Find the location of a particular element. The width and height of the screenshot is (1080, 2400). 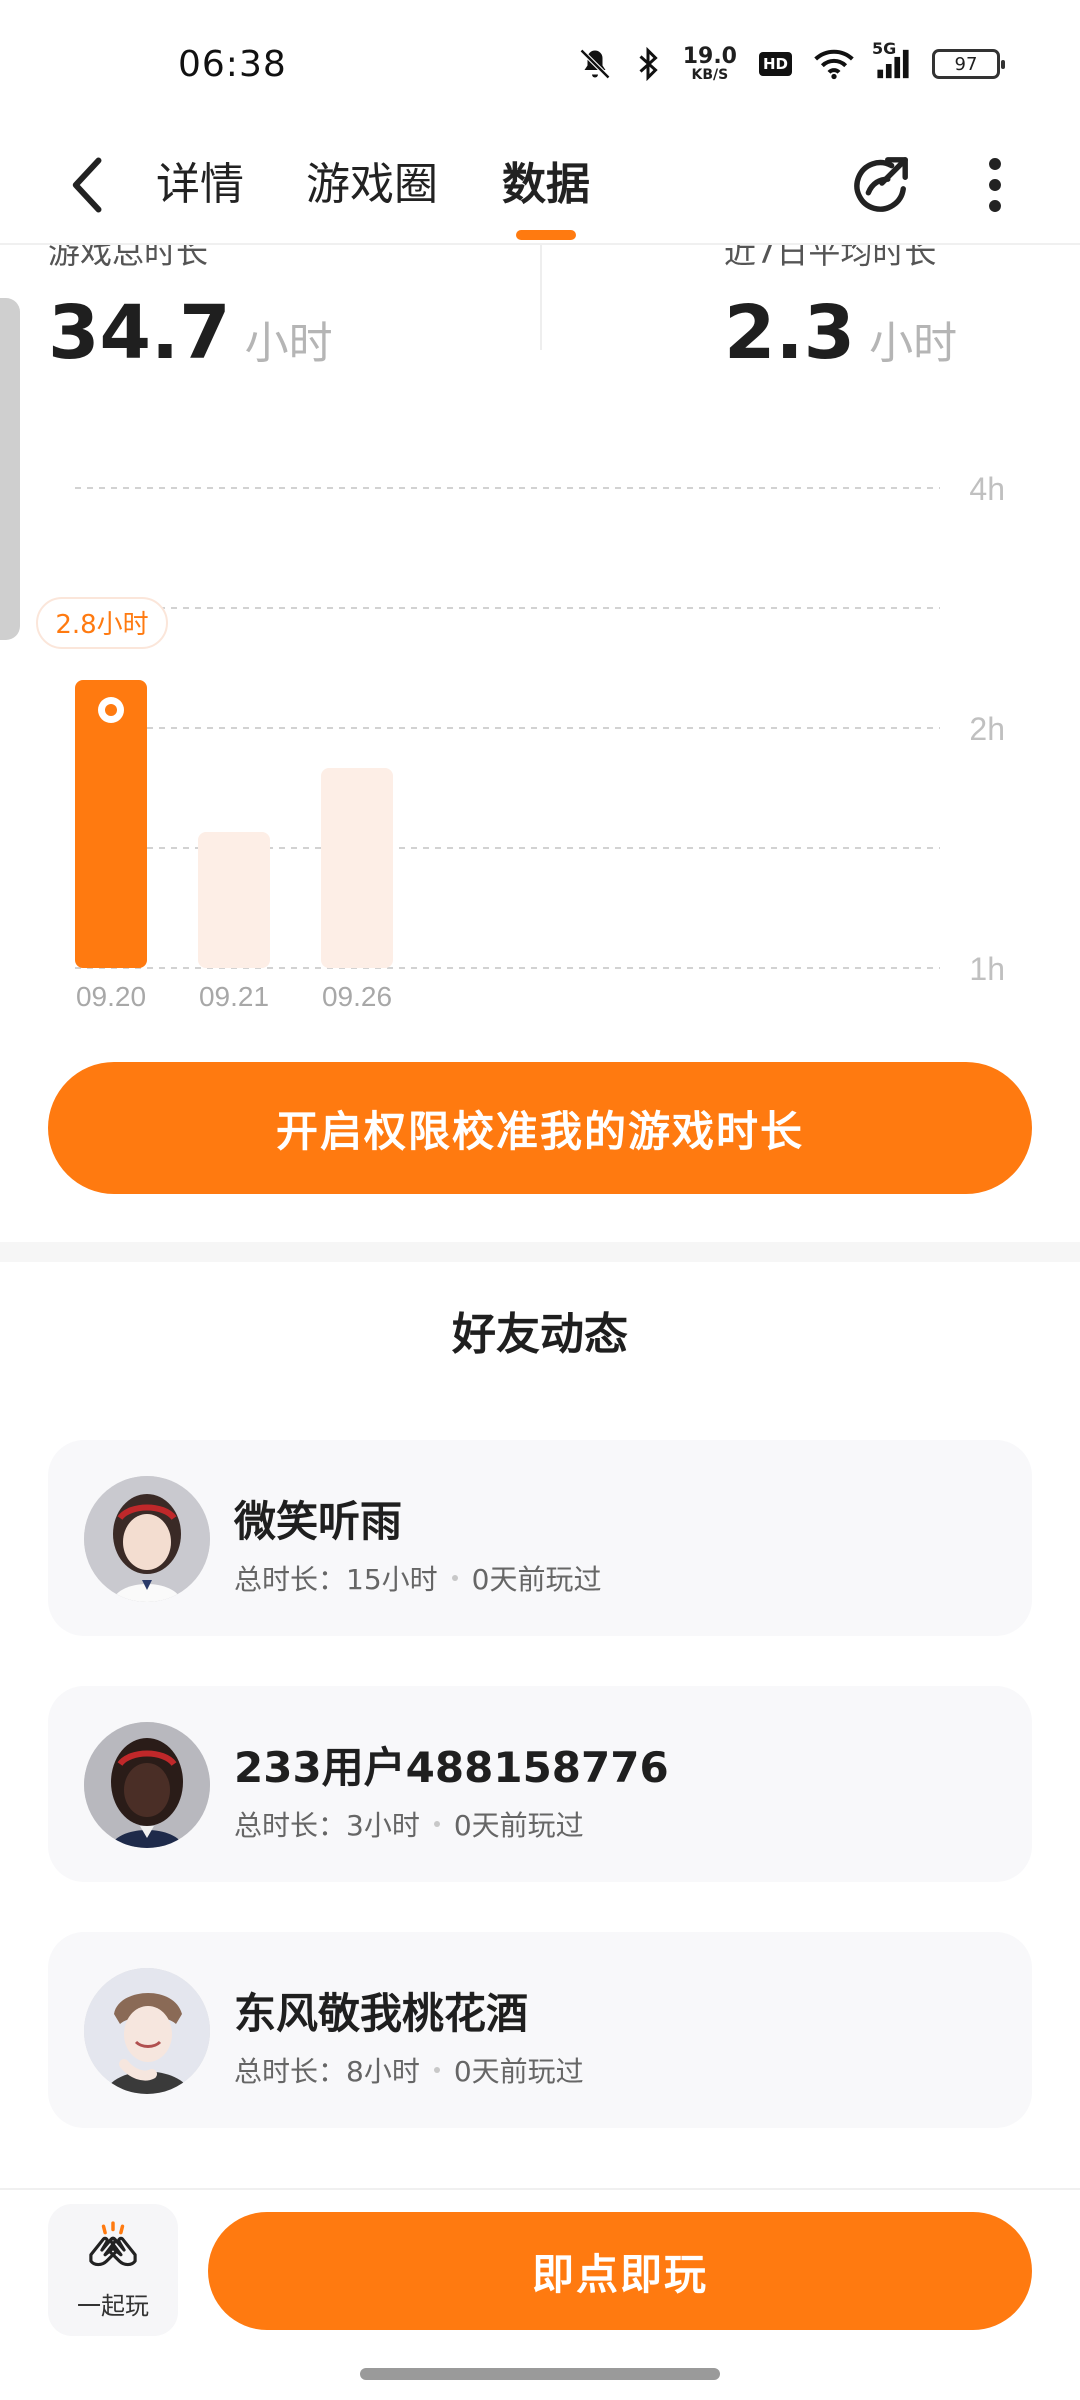

status-icons: 19.0 KB/S HD 5G 97 is located at coordinates (791, 61).